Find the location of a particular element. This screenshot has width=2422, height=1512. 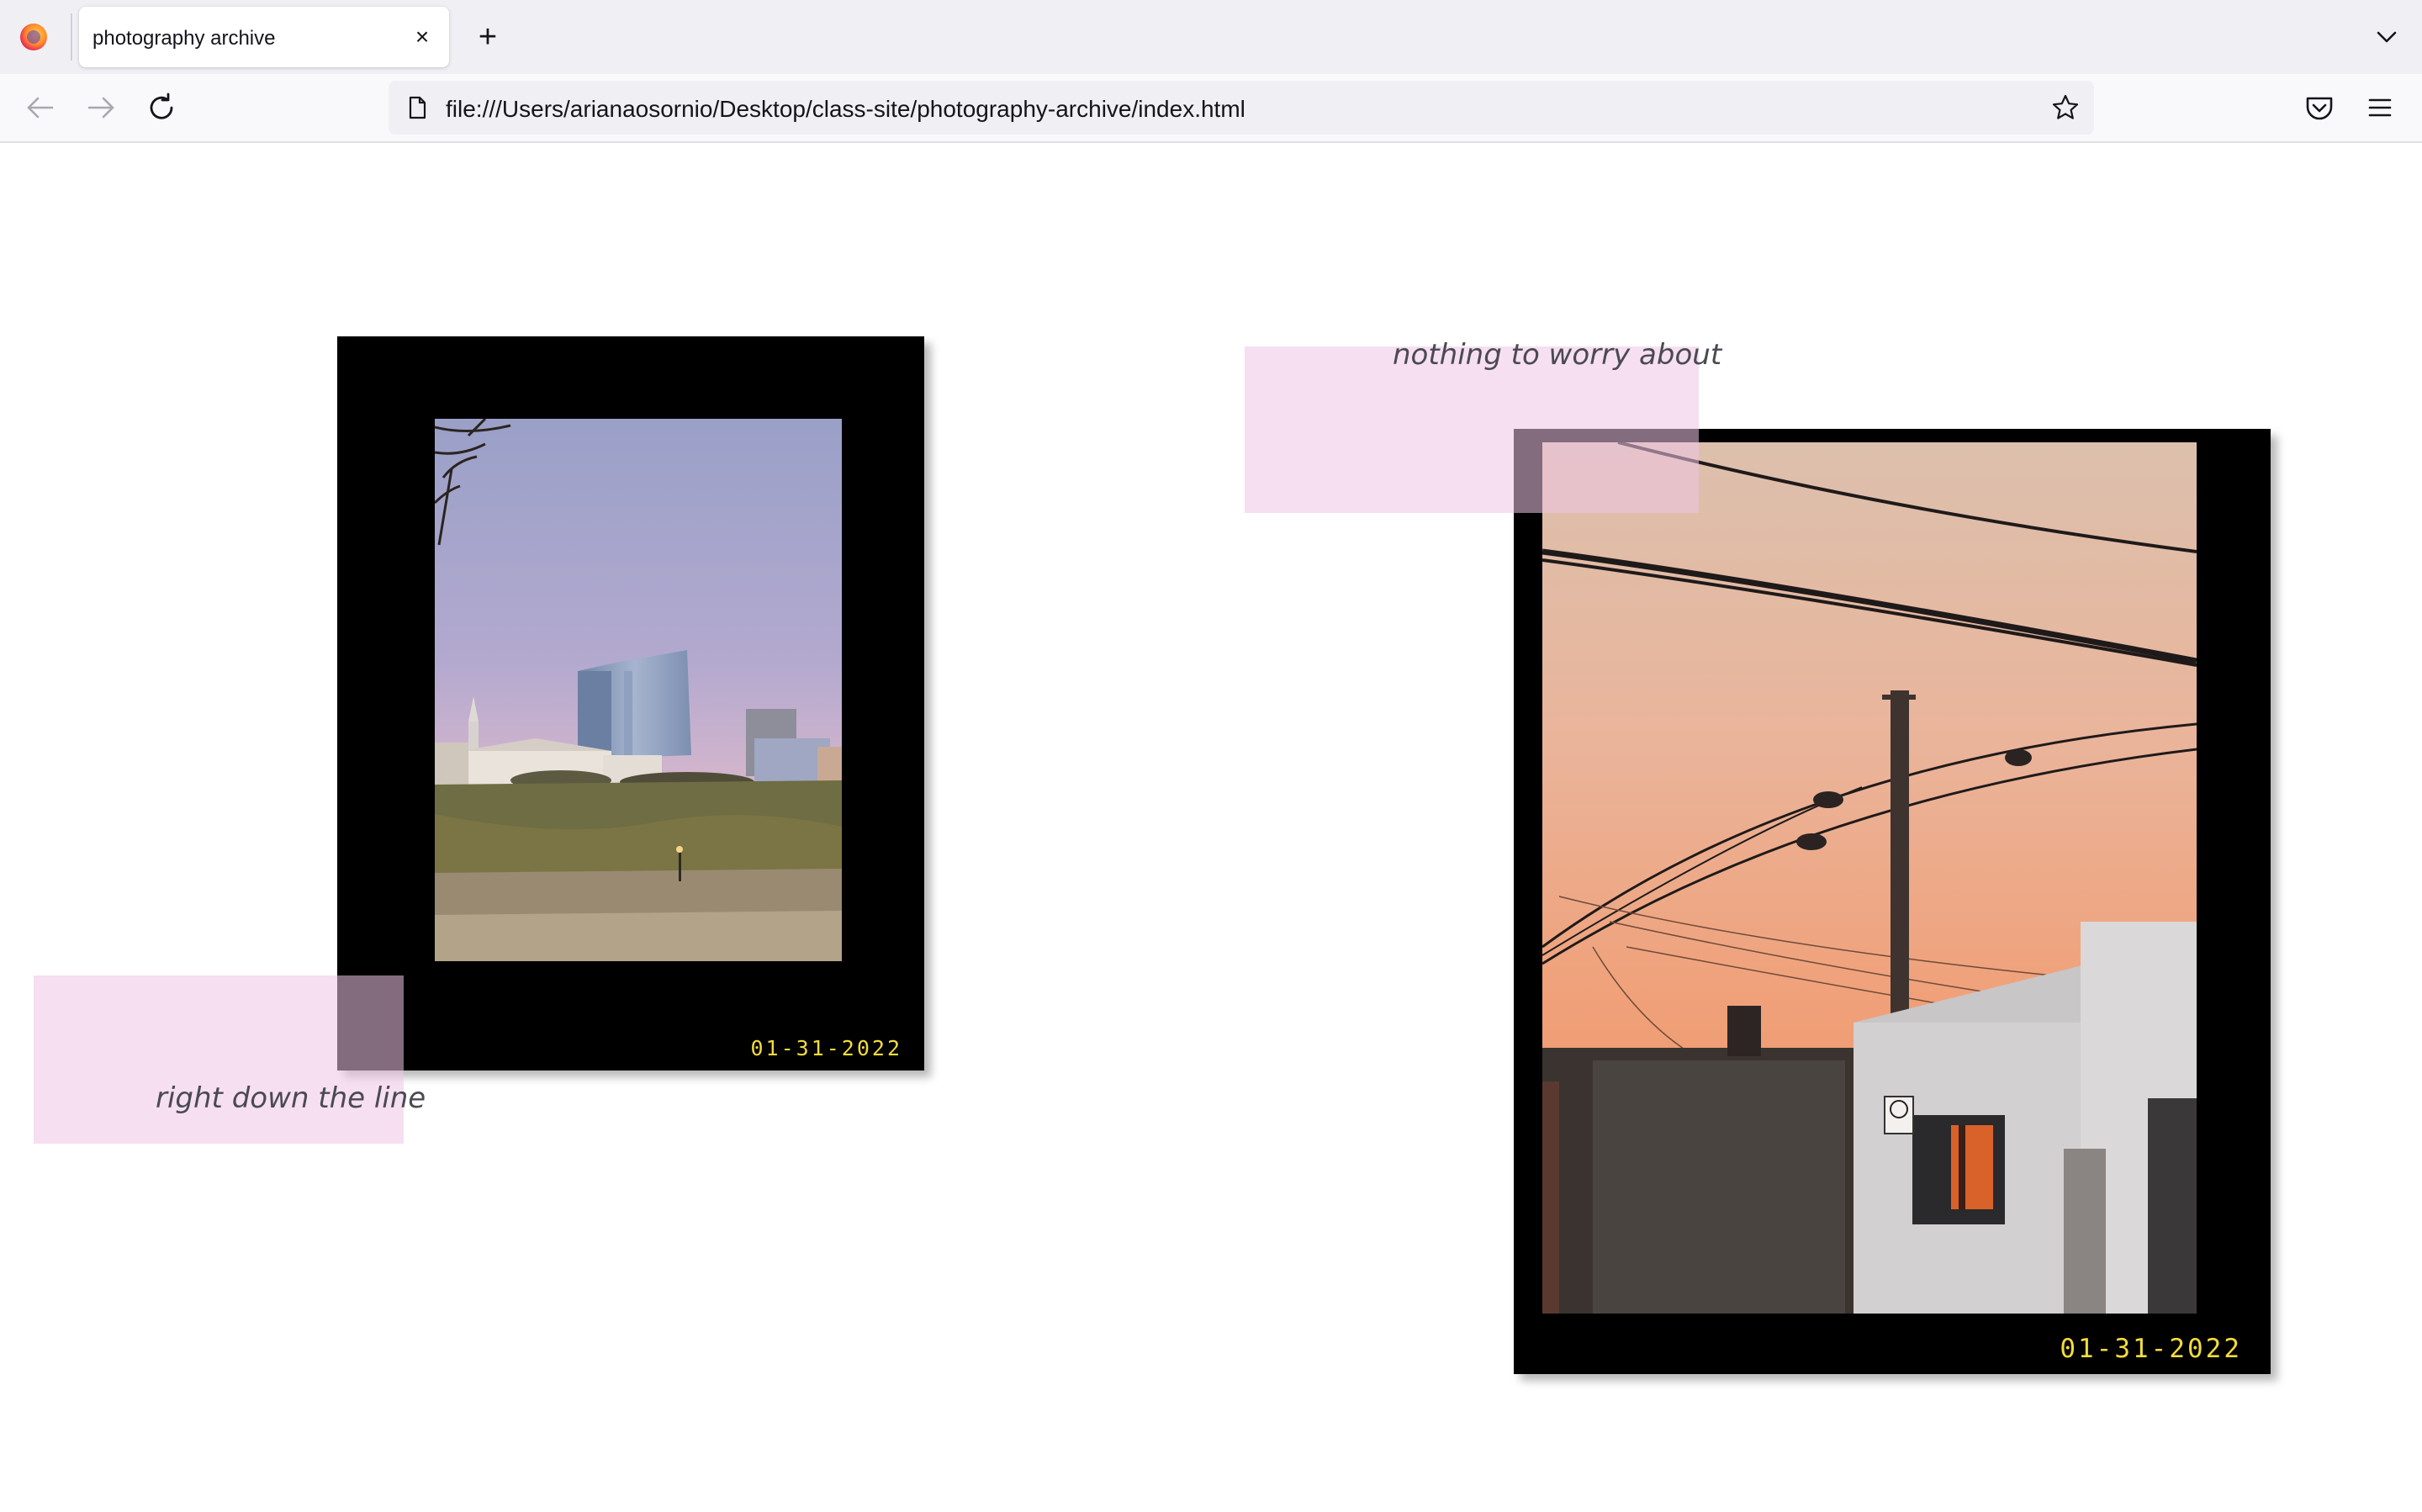

star-icon is located at coordinates (2065, 108).